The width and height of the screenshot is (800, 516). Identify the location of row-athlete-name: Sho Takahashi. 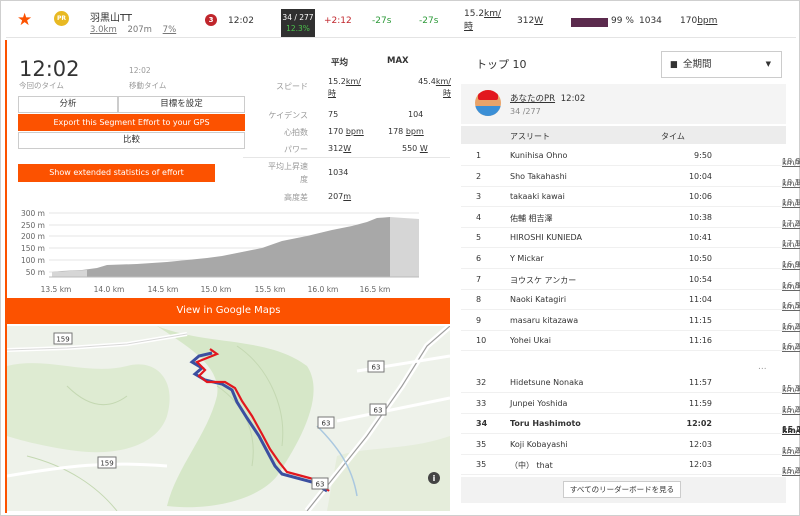
(538, 176).